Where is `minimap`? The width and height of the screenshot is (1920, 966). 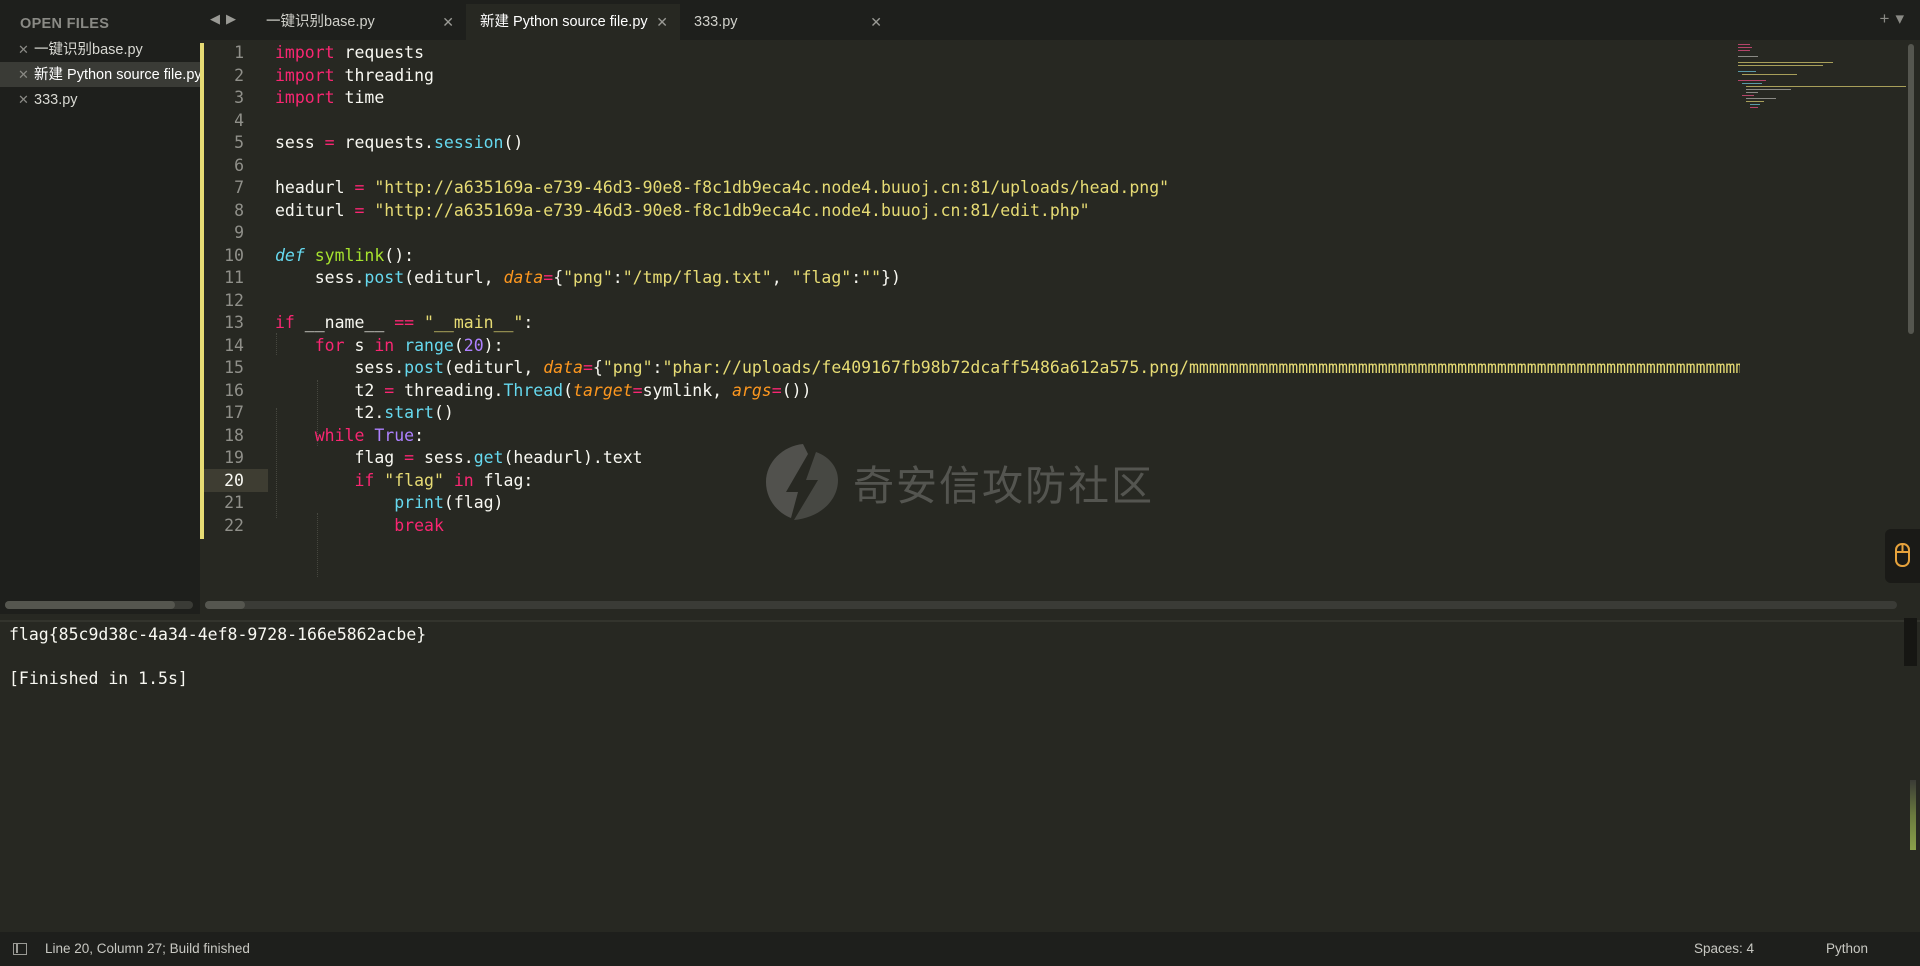 minimap is located at coordinates (1822, 316).